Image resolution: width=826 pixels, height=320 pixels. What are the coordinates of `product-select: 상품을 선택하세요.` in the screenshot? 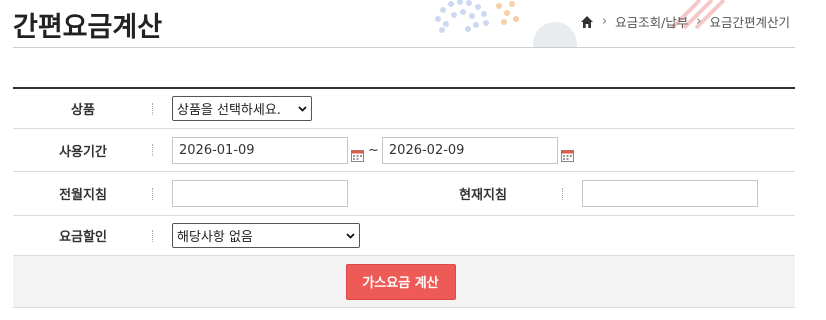 It's located at (242, 108).